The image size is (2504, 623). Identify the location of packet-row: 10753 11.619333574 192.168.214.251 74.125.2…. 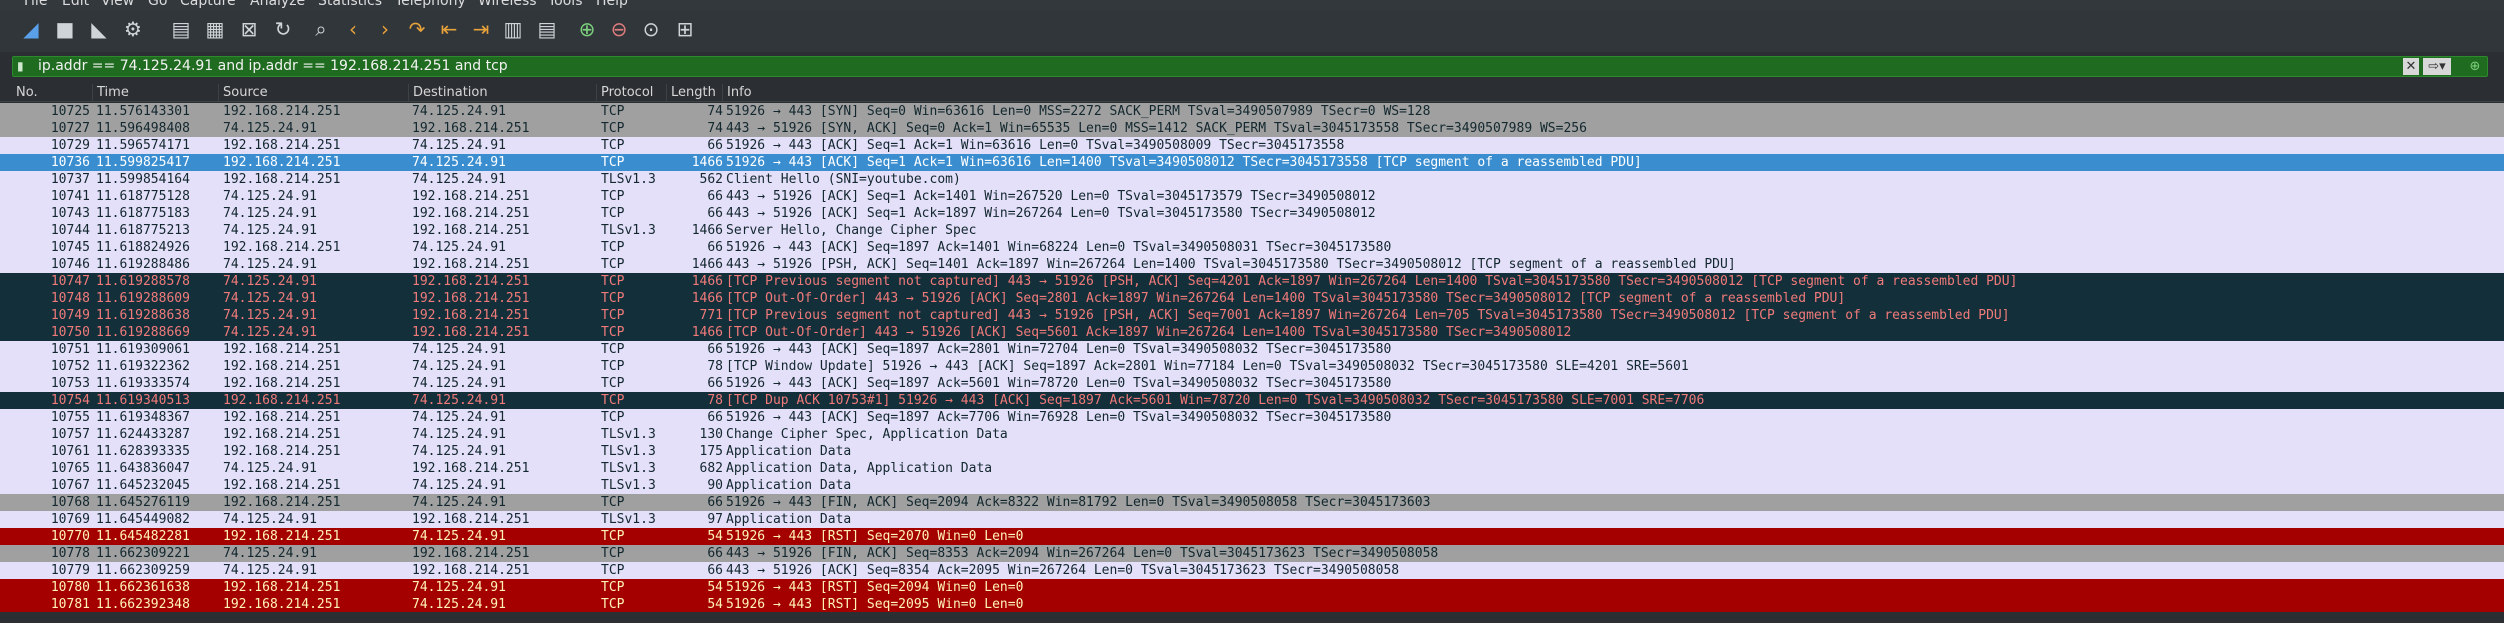
(1252, 383).